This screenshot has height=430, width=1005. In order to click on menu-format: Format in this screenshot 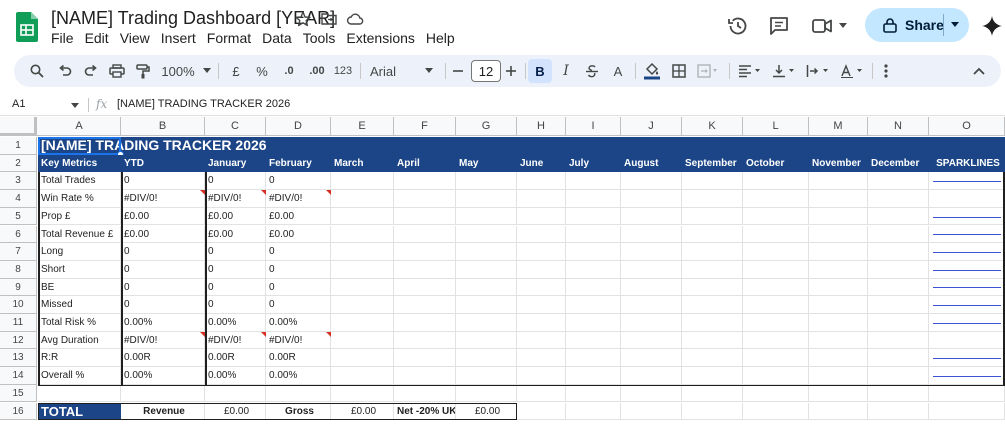, I will do `click(232, 38)`.